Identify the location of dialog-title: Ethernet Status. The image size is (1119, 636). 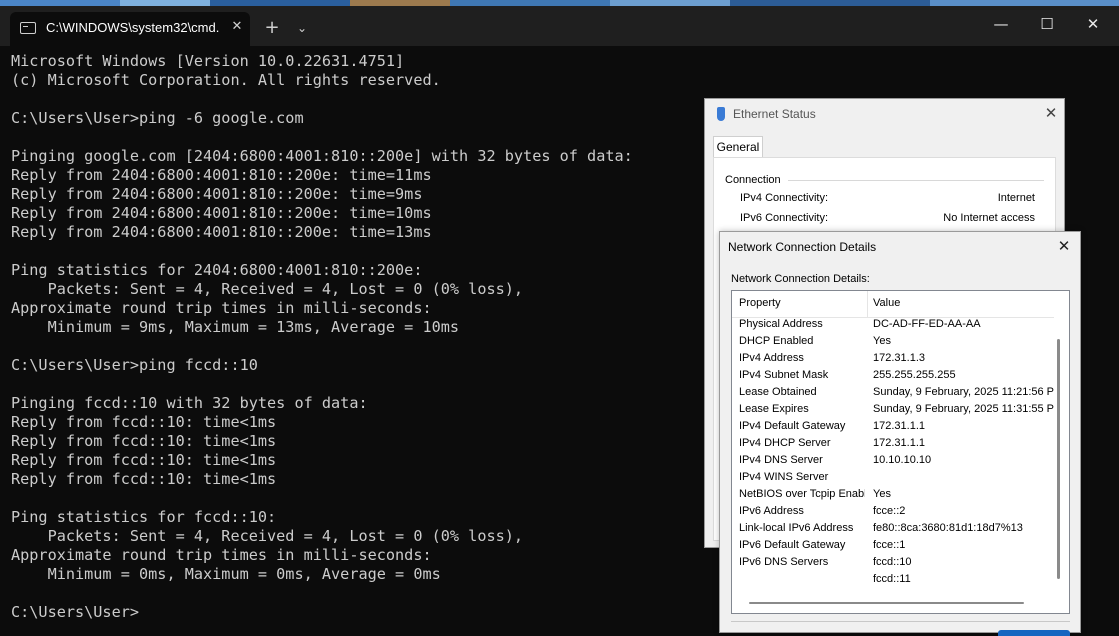
(774, 114).